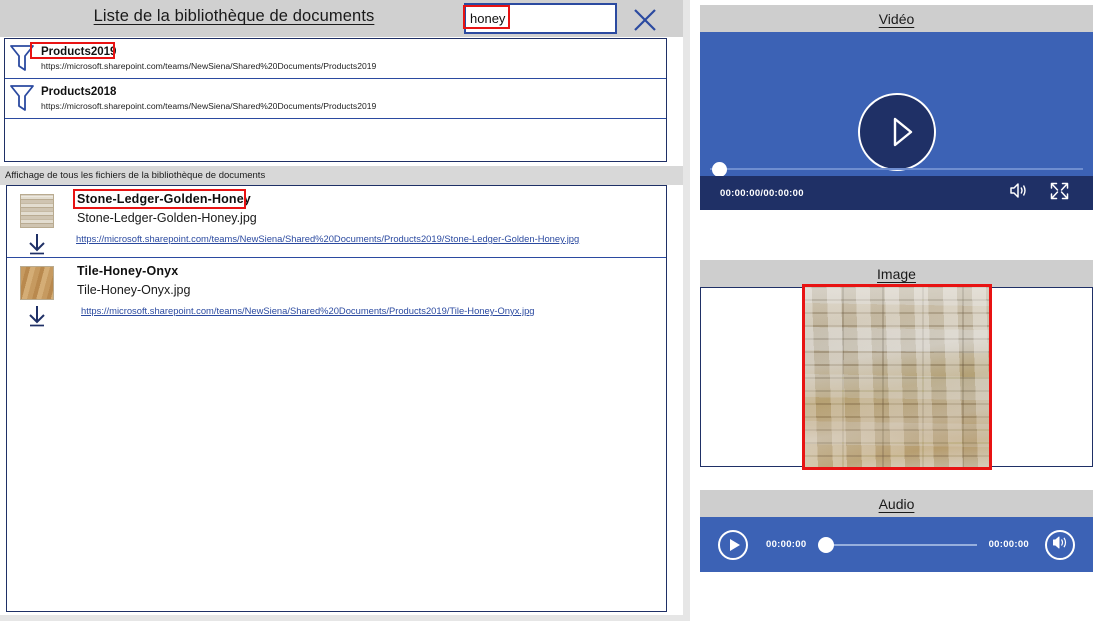 This screenshot has height=621, width=1093. I want to click on video-control-bar: 00:00:00/00:00:00, so click(896, 193).